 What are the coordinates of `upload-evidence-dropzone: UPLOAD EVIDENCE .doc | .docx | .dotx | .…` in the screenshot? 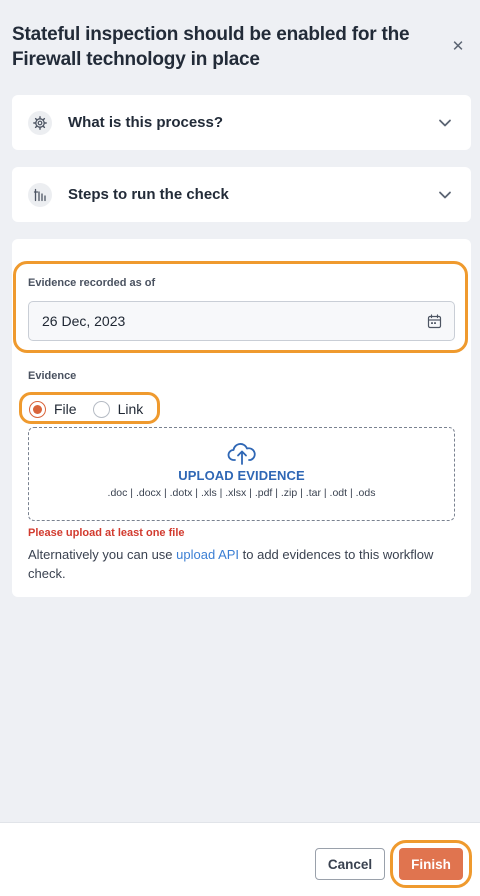 It's located at (241, 474).